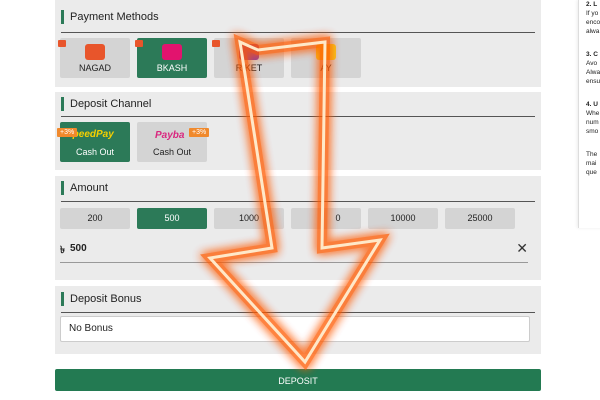 The image size is (600, 400). What do you see at coordinates (592, 54) in the screenshot?
I see `info-line: 3. C` at bounding box center [592, 54].